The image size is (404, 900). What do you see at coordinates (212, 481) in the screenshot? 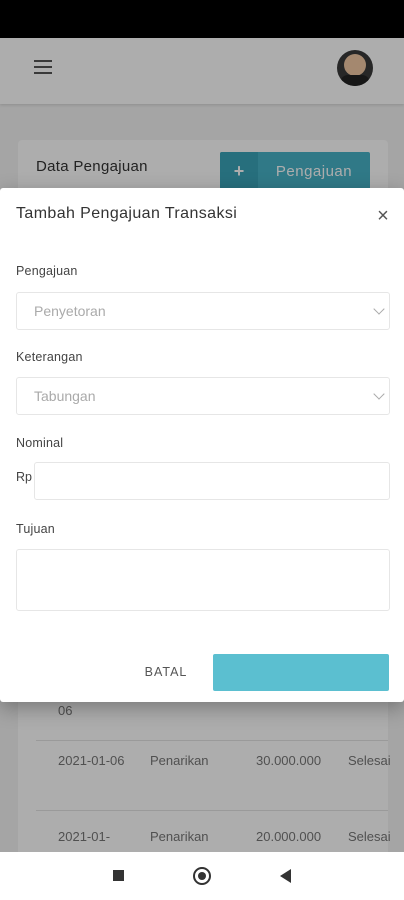
I see `nominal-input` at bounding box center [212, 481].